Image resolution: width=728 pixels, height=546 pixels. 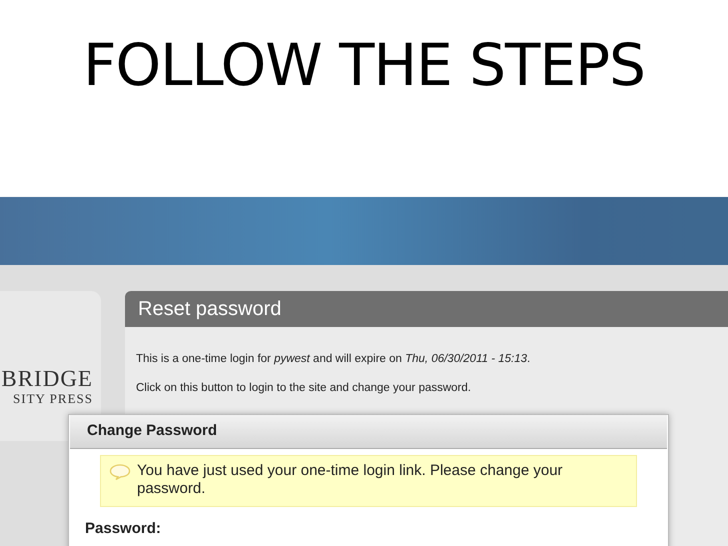 What do you see at coordinates (120, 472) in the screenshot?
I see `speech-bubble-icon` at bounding box center [120, 472].